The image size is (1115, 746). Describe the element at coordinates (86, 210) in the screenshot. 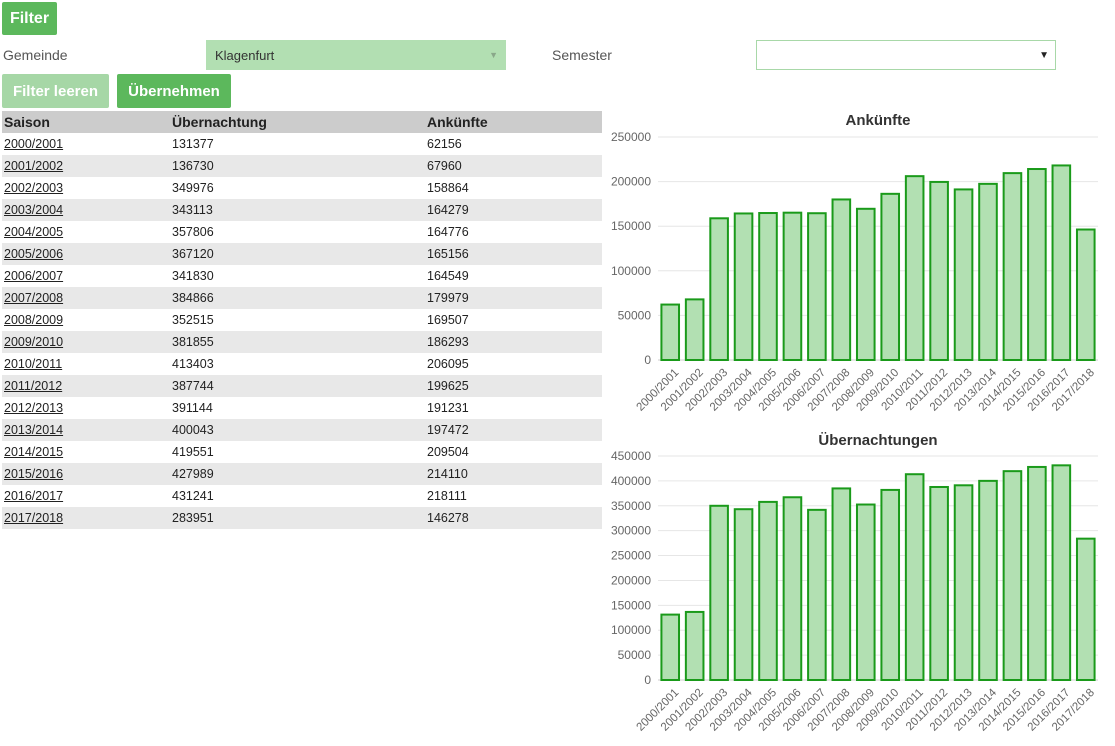

I see `cell-saison: 2003/2004` at that location.